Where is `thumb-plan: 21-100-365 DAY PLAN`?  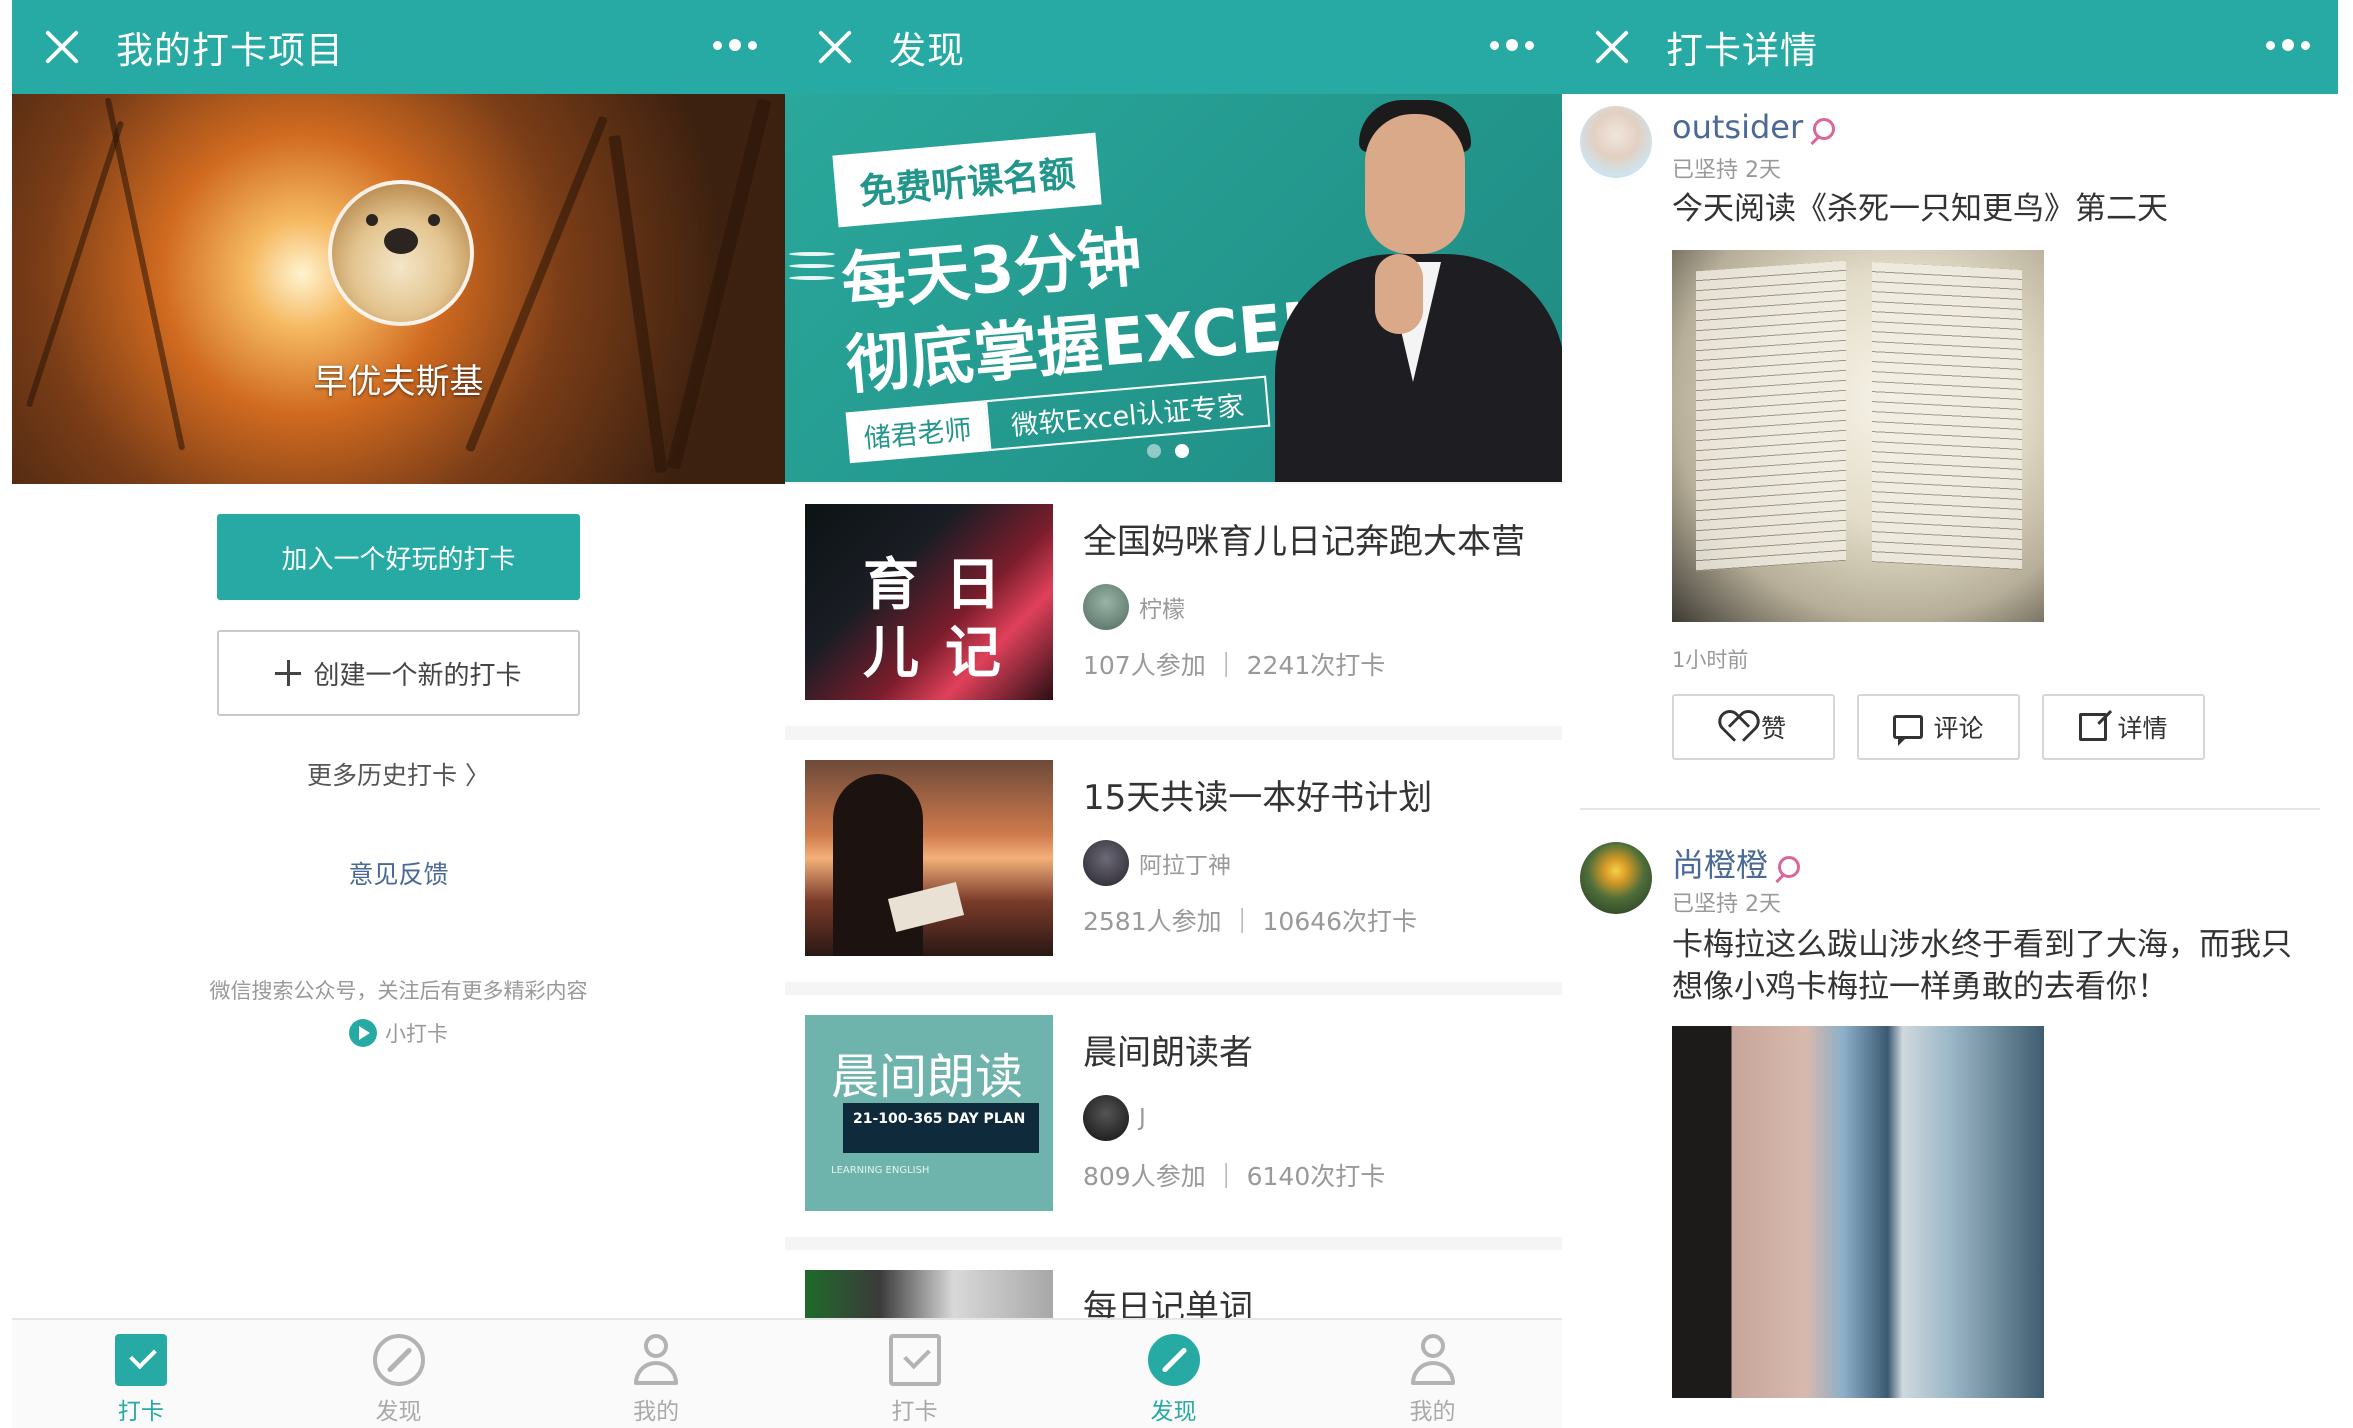 thumb-plan: 21-100-365 DAY PLAN is located at coordinates (941, 1128).